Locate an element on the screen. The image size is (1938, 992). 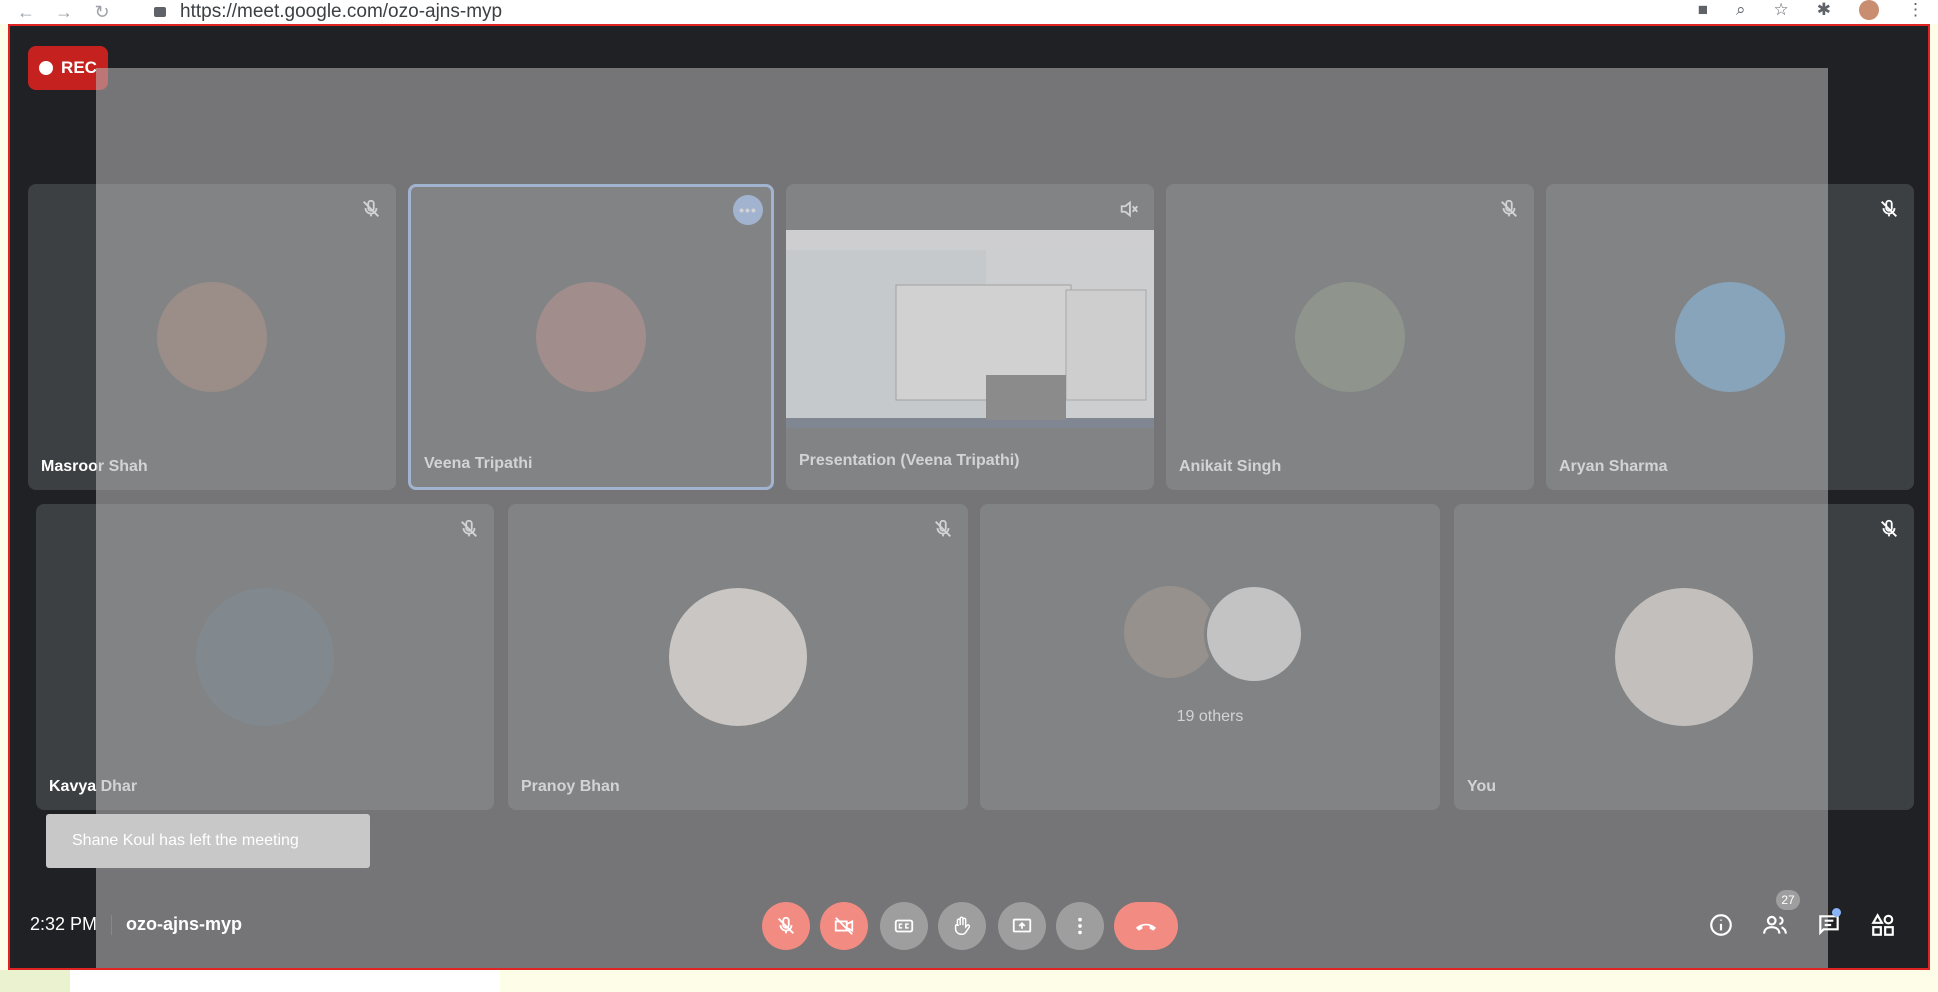
more-options-icon is located at coordinates (1080, 926).